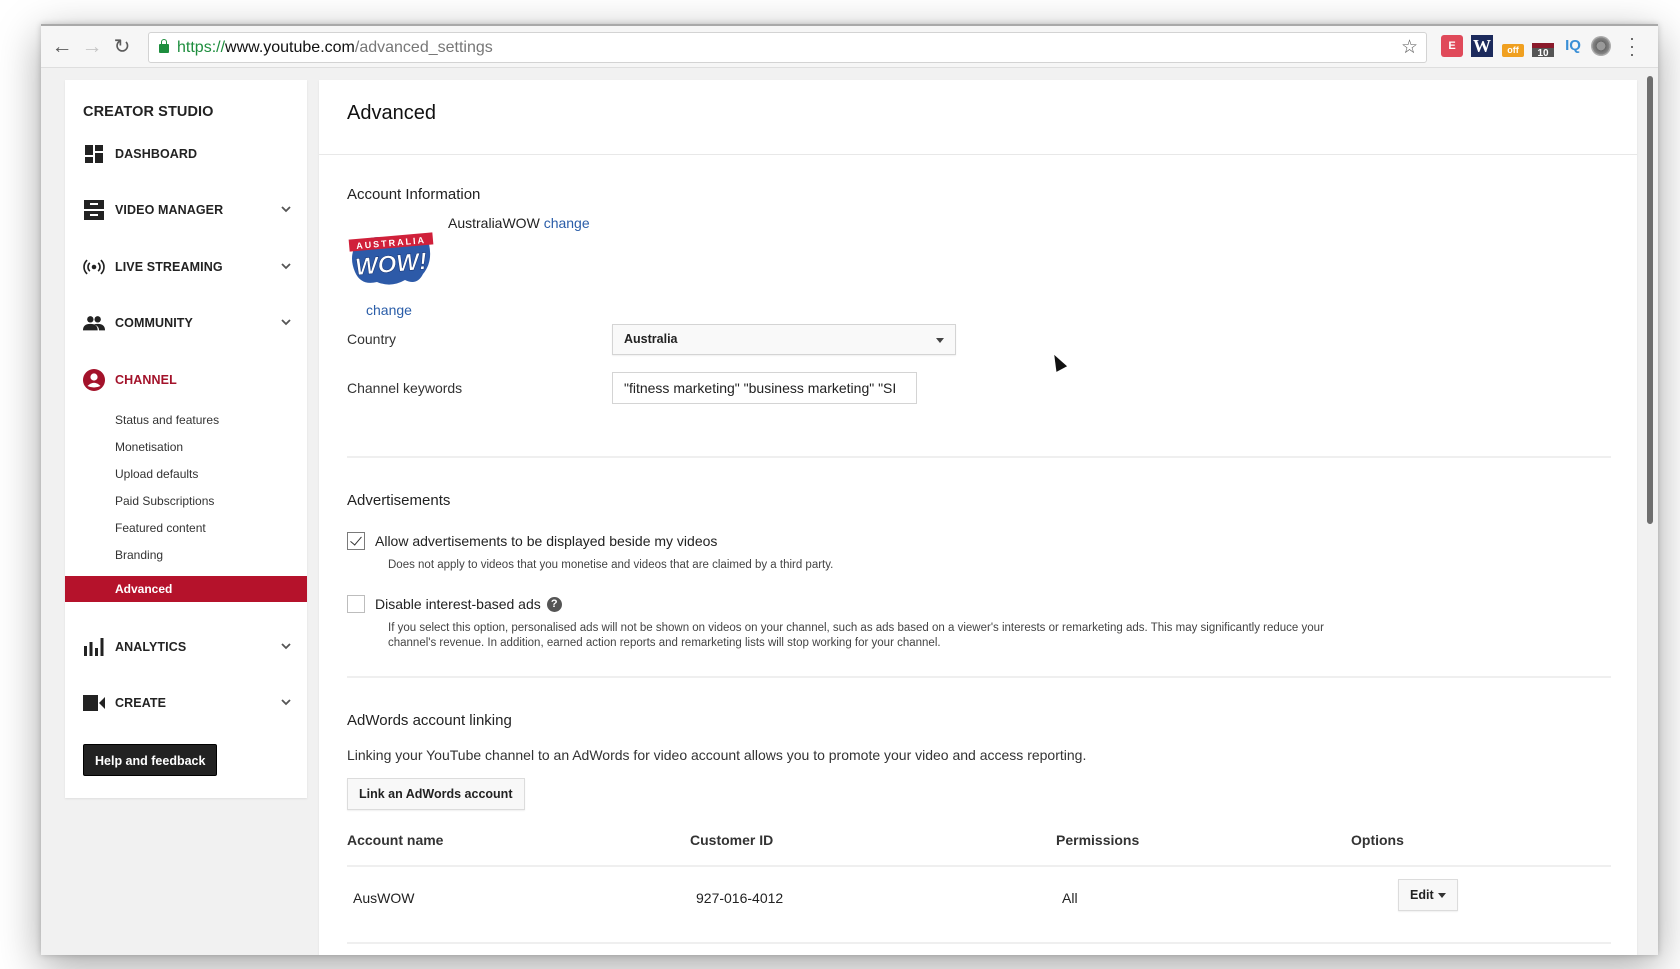 The width and height of the screenshot is (1680, 969). I want to click on create-icon, so click(94, 703).